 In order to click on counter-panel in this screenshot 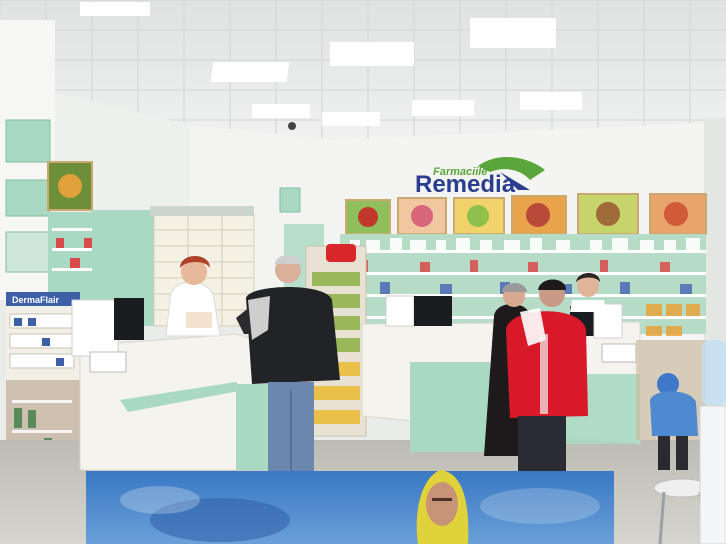, I will do `click(450, 407)`.